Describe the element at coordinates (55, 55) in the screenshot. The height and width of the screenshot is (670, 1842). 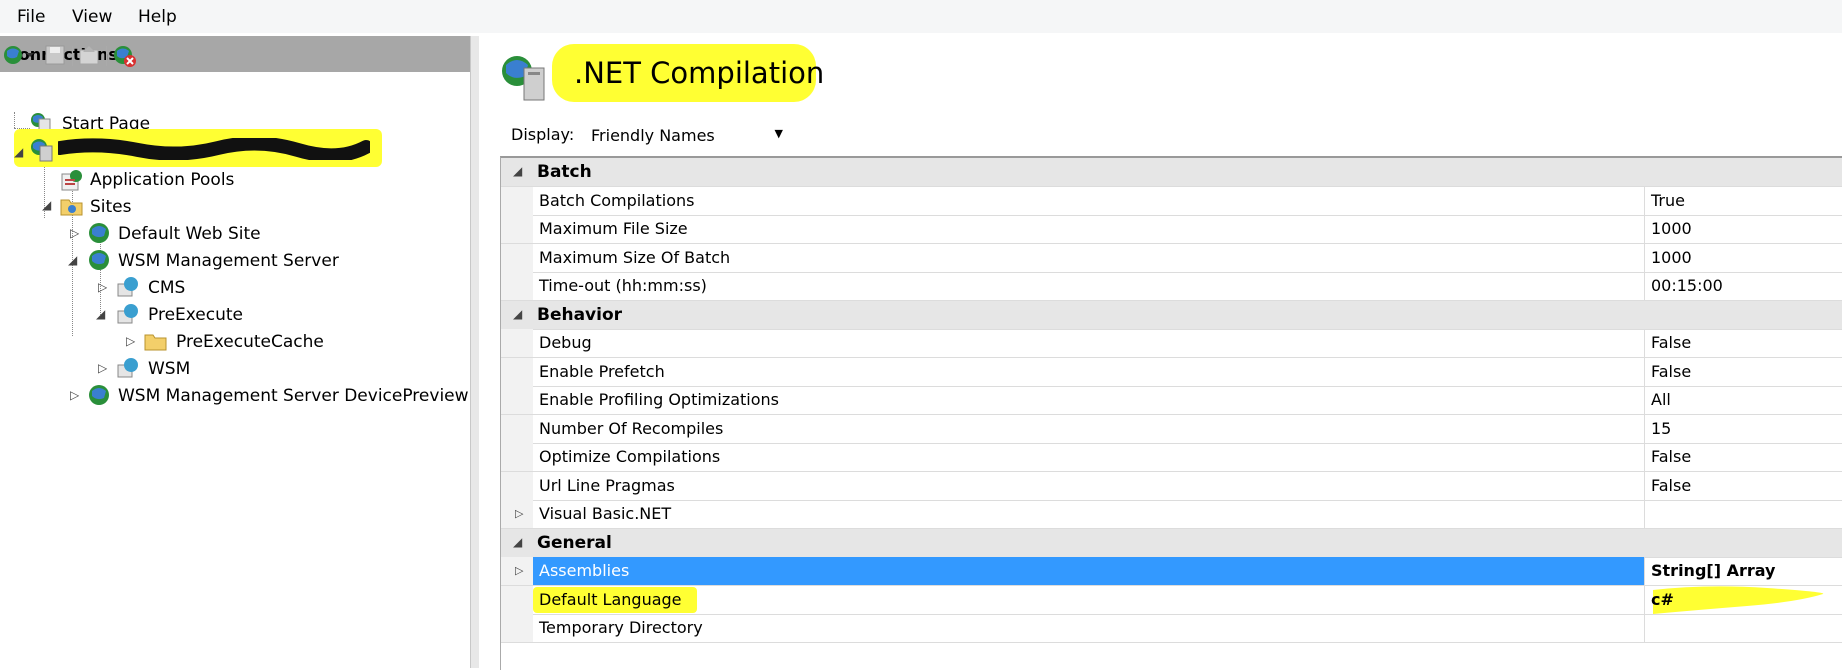
I see `save-icon` at that location.